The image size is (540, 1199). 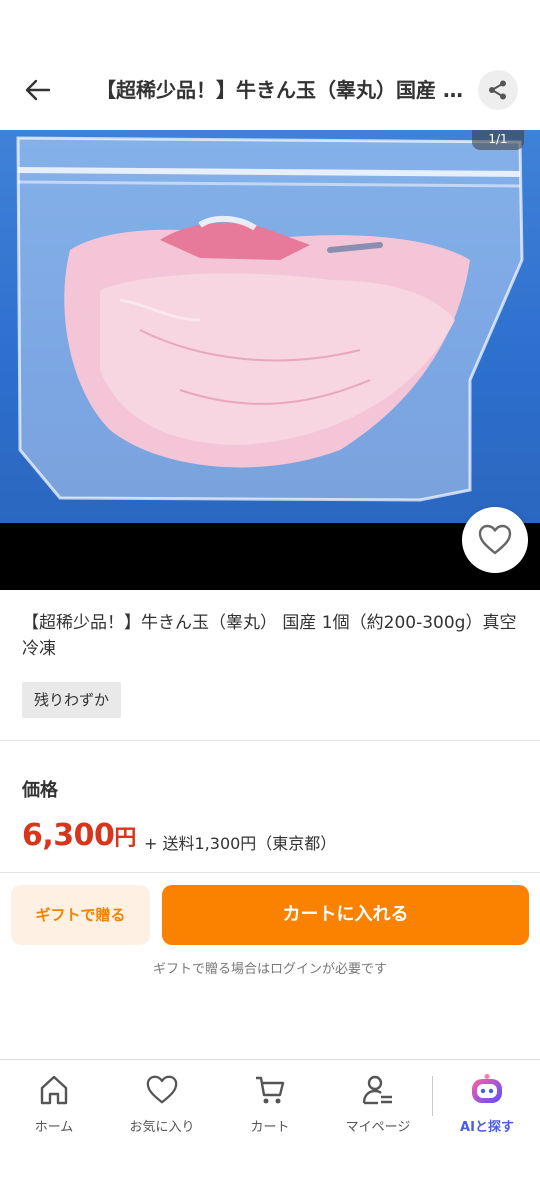 What do you see at coordinates (432, 1096) in the screenshot?
I see `nav-separator` at bounding box center [432, 1096].